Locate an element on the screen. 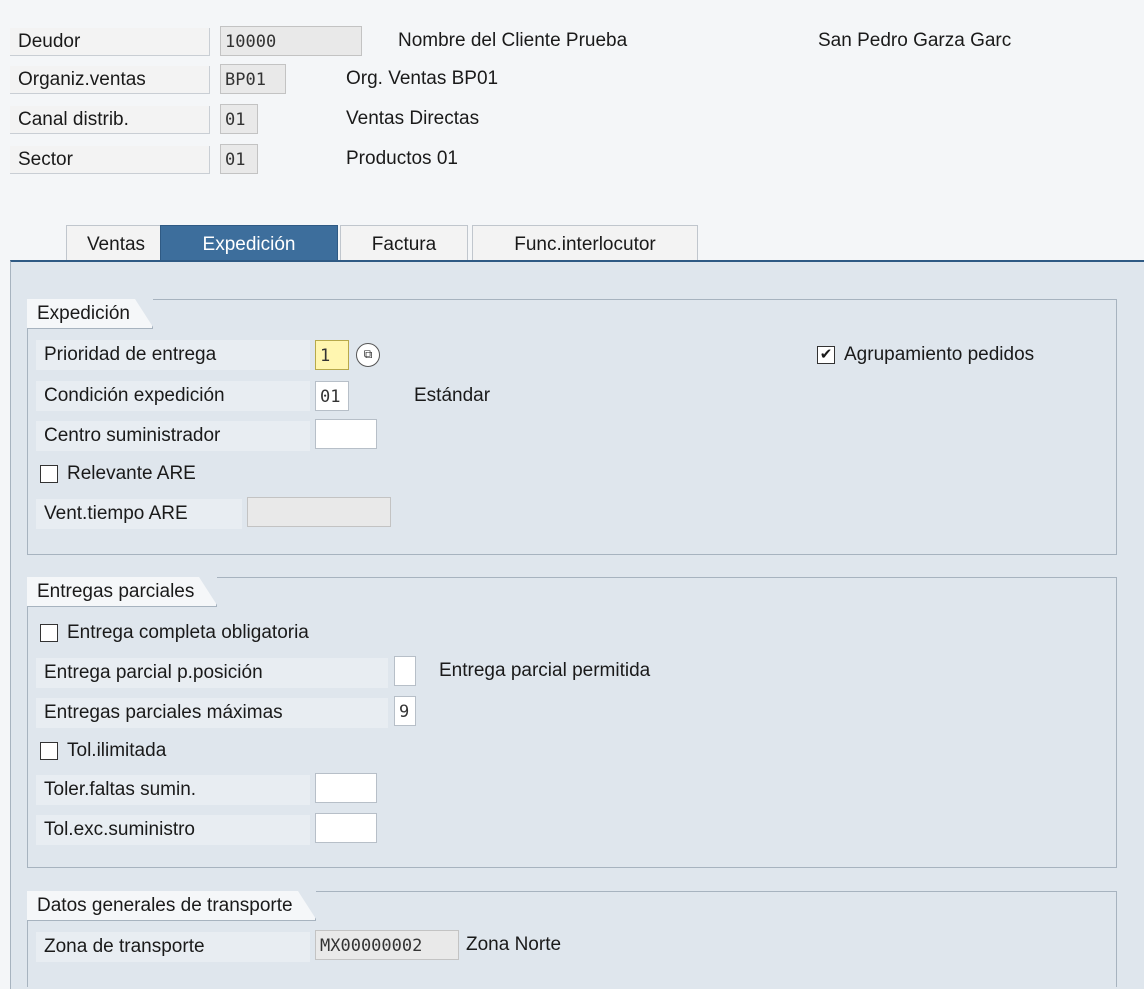 The width and height of the screenshot is (1144, 989). maximas-field: 9 is located at coordinates (405, 711).